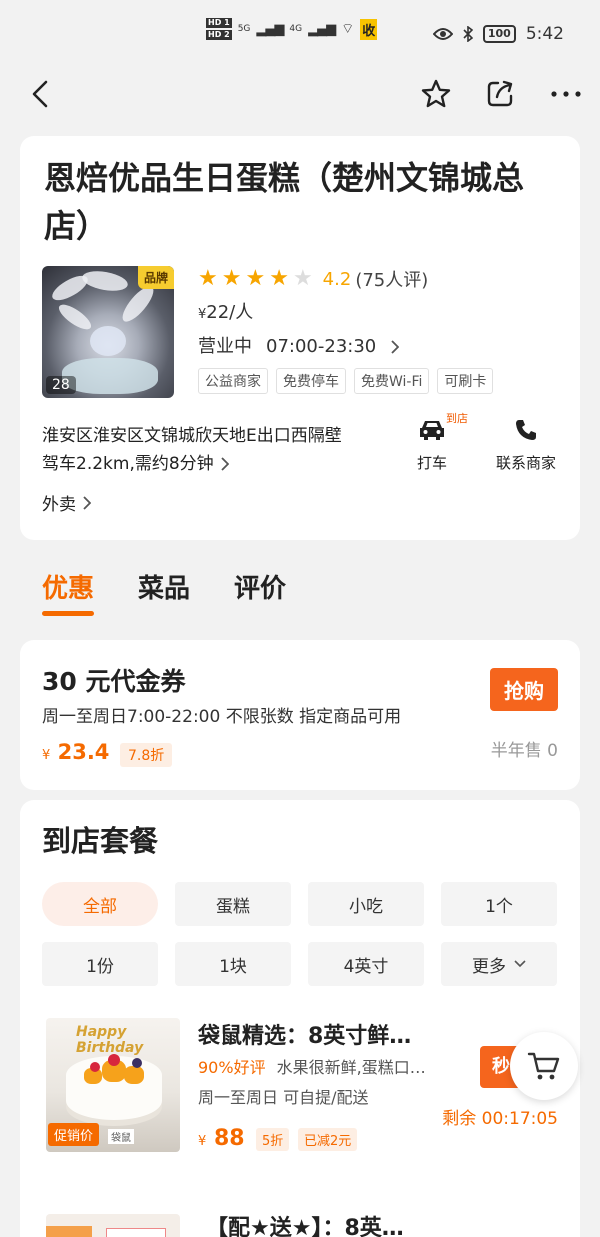 The height and width of the screenshot is (1237, 600). I want to click on more-button, so click(566, 94).